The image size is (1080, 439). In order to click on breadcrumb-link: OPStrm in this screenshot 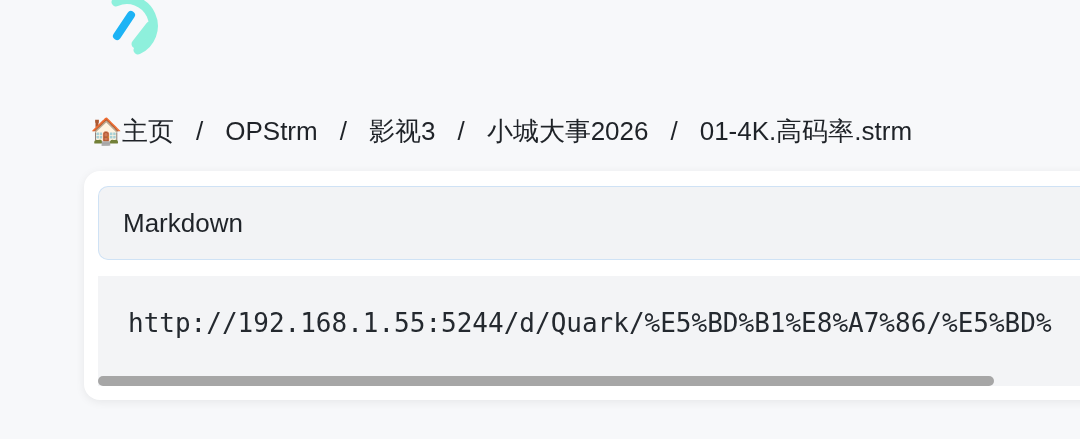, I will do `click(271, 131)`.